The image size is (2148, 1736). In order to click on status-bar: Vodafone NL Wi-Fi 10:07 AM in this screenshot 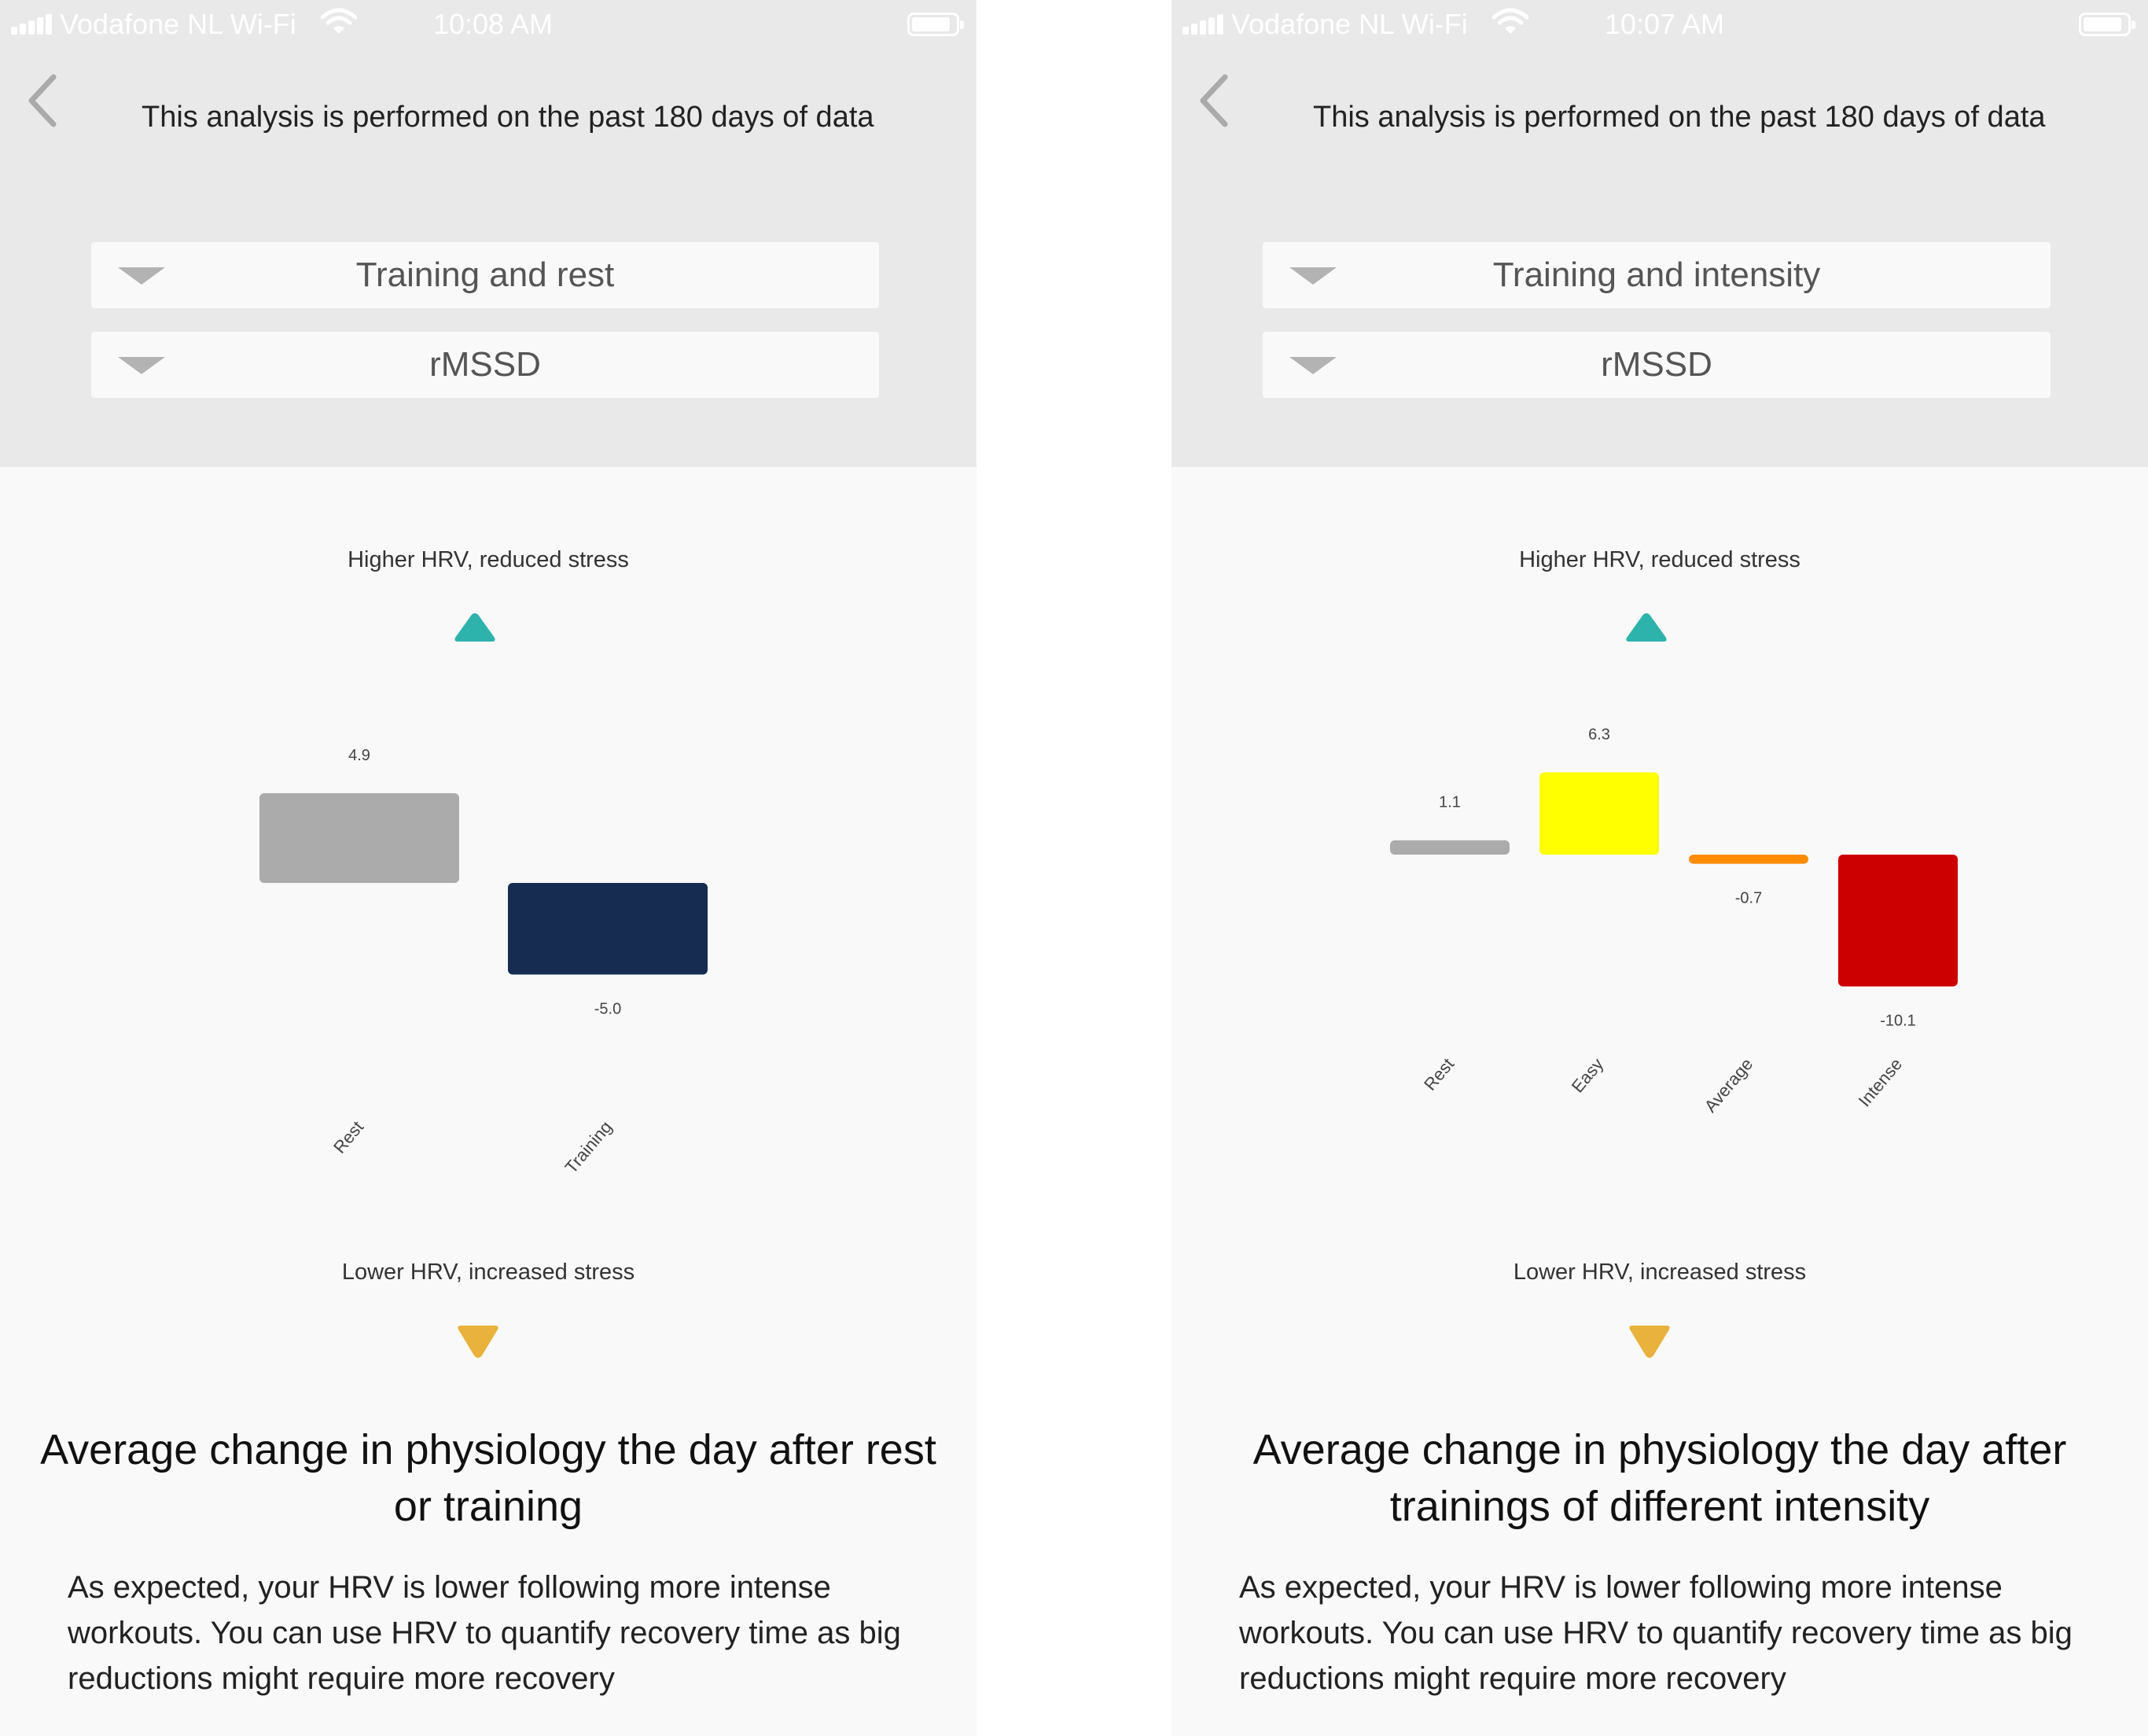, I will do `click(1660, 25)`.